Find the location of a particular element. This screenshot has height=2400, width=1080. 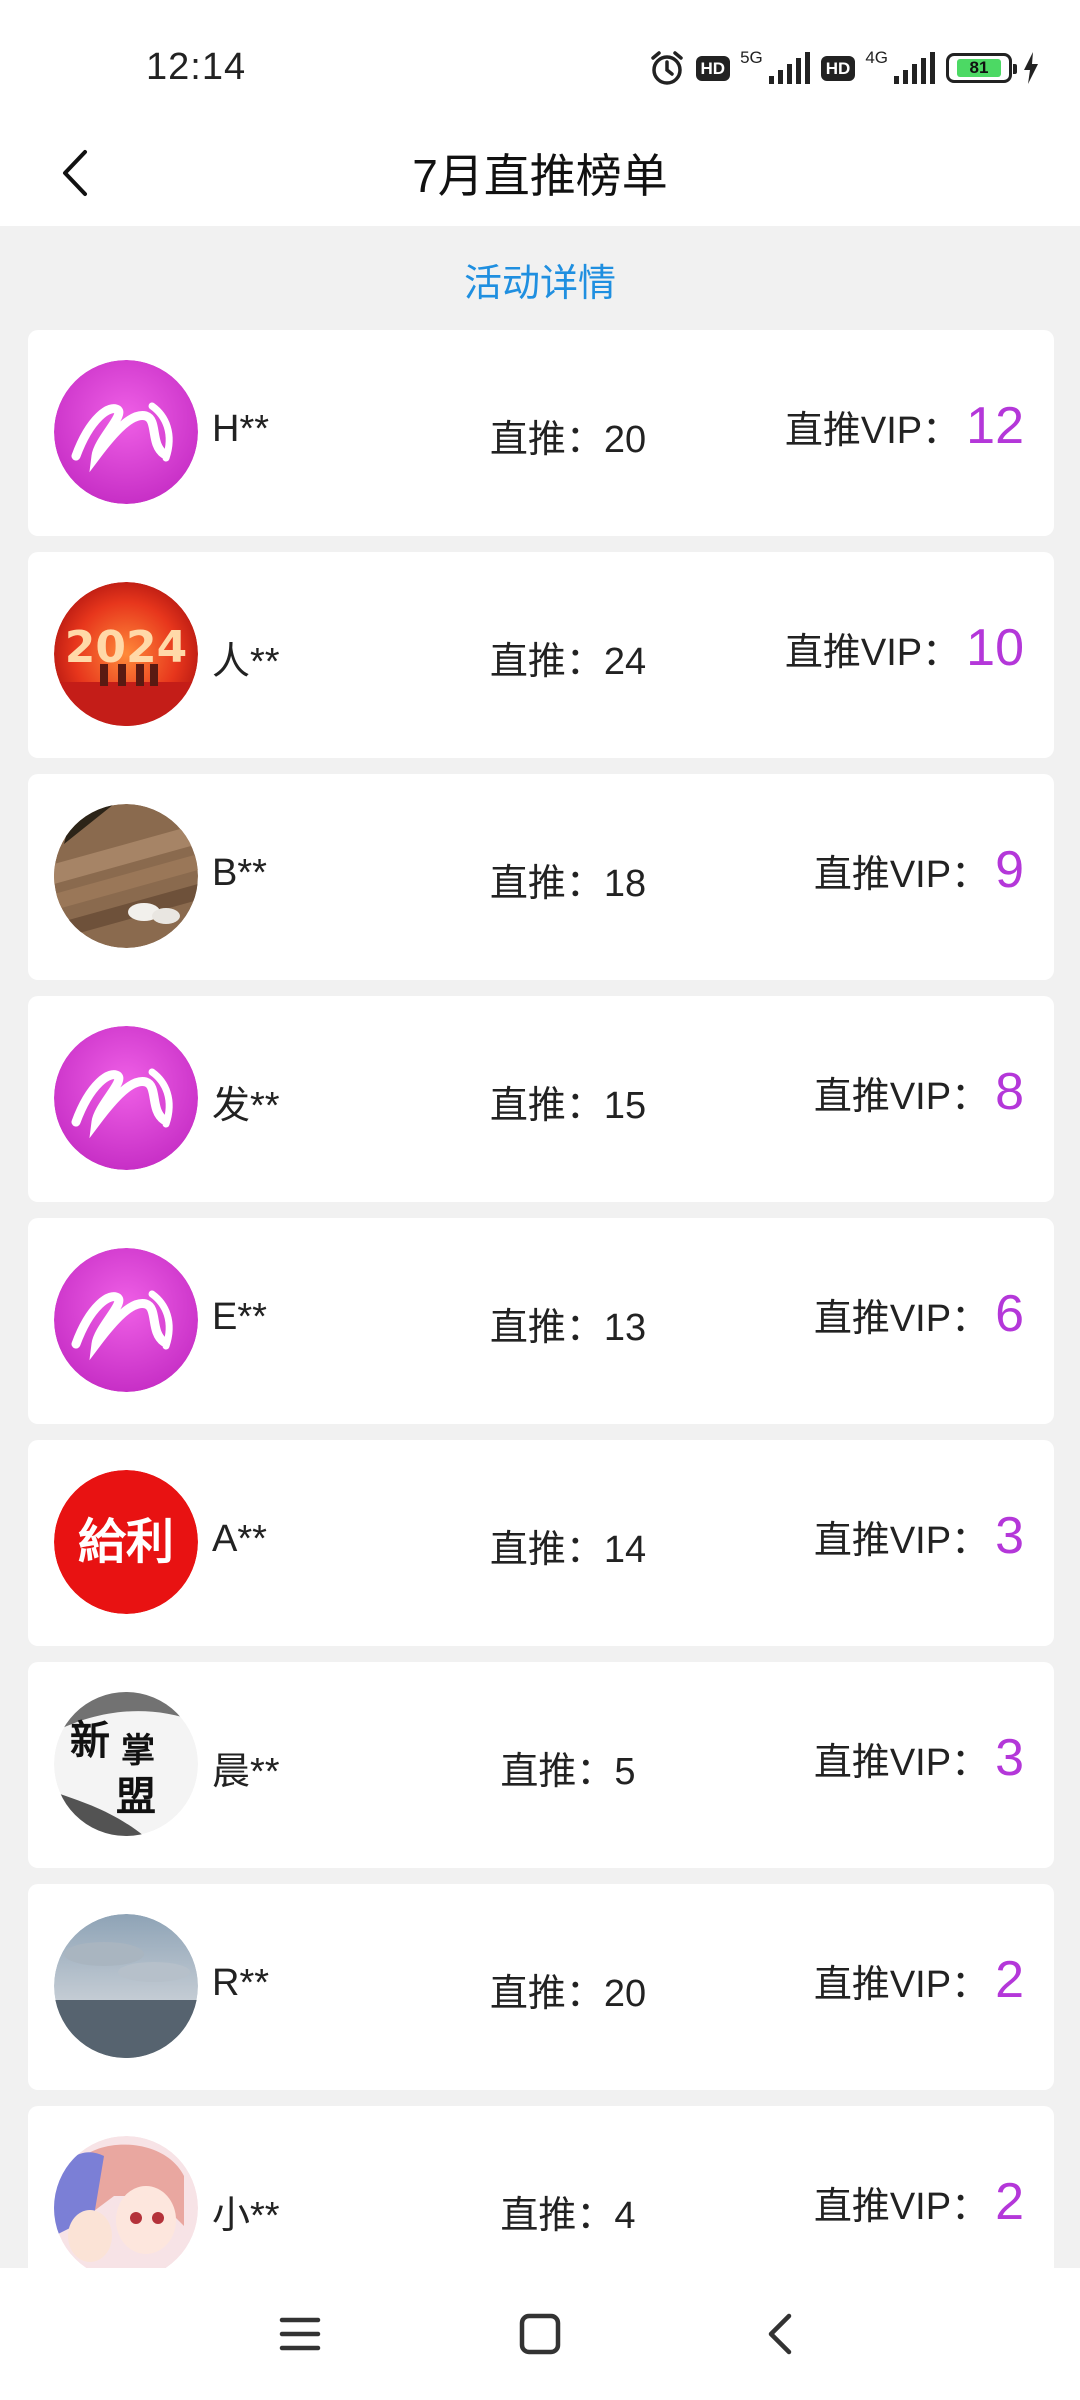

home-button is located at coordinates (540, 2334).